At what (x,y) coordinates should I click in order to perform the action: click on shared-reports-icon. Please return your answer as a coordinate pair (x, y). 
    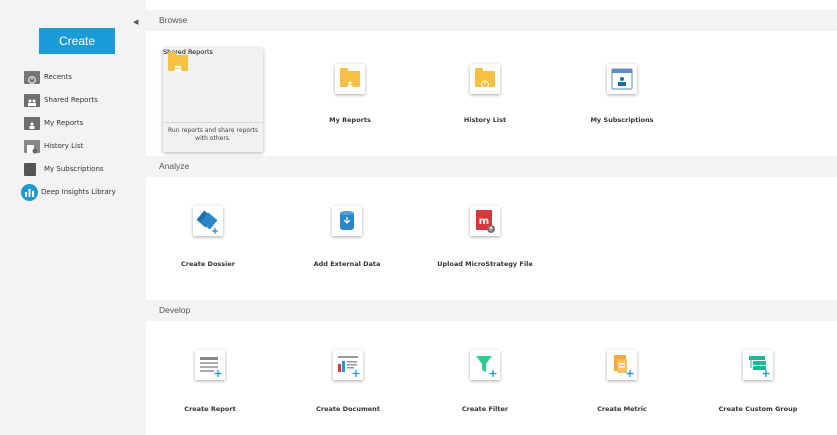
    Looking at the image, I should click on (32, 100).